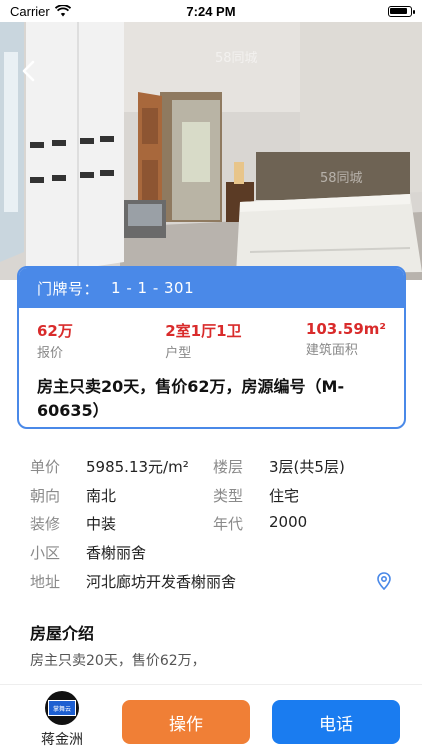 Image resolution: width=422 pixels, height=750 pixels. Describe the element at coordinates (345, 329) in the screenshot. I see `area-value: 103.59m²` at that location.